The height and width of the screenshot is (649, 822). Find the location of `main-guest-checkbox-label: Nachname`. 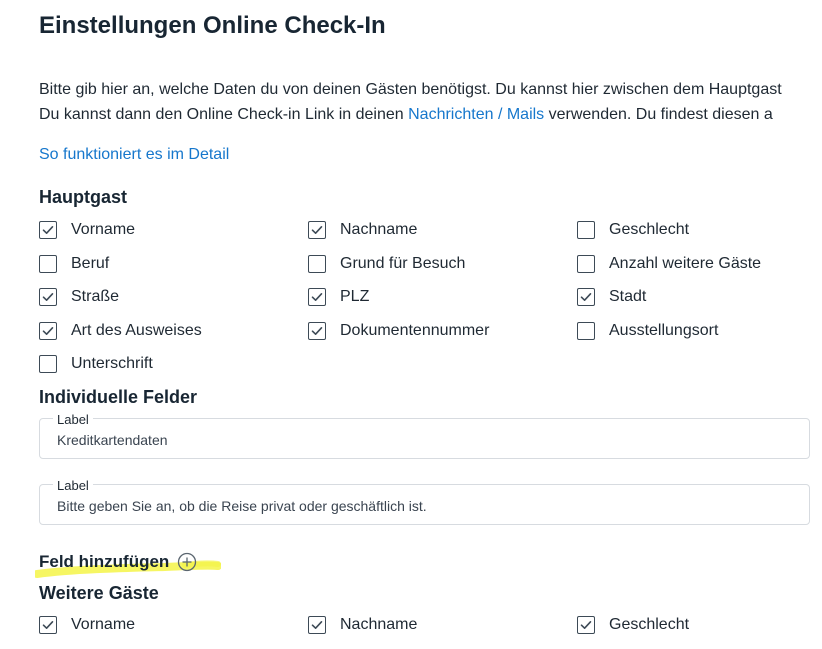

main-guest-checkbox-label: Nachname is located at coordinates (379, 229).